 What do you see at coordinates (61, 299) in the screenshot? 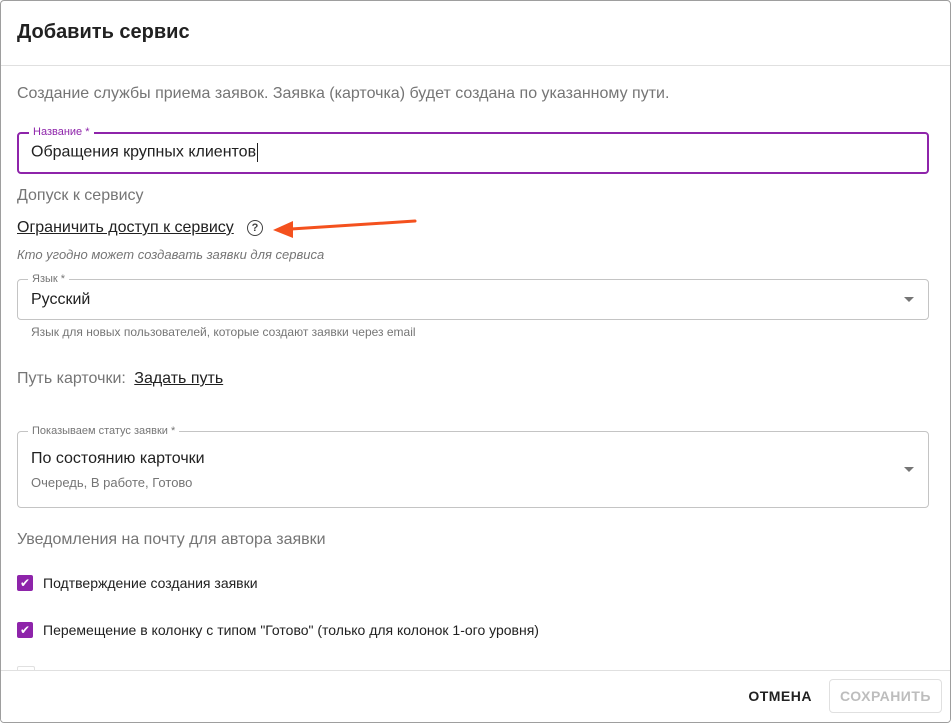
I see `language-value: Русский` at bounding box center [61, 299].